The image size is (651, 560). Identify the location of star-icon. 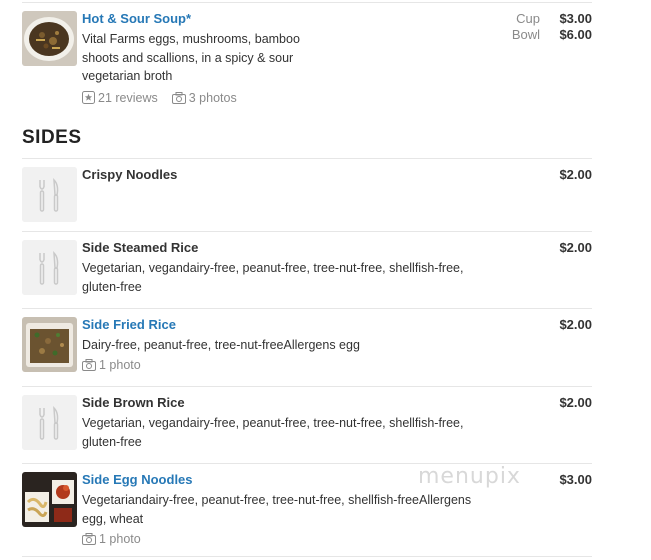
(88, 97).